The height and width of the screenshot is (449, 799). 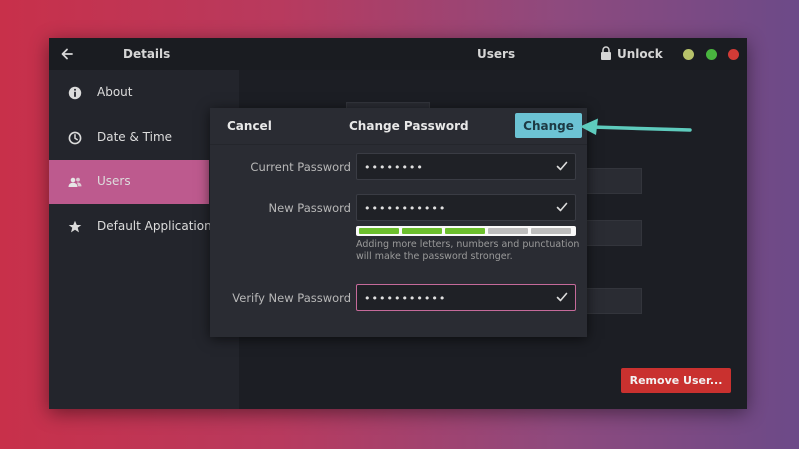 I want to click on current-password-field: ••••••••, so click(x=466, y=166).